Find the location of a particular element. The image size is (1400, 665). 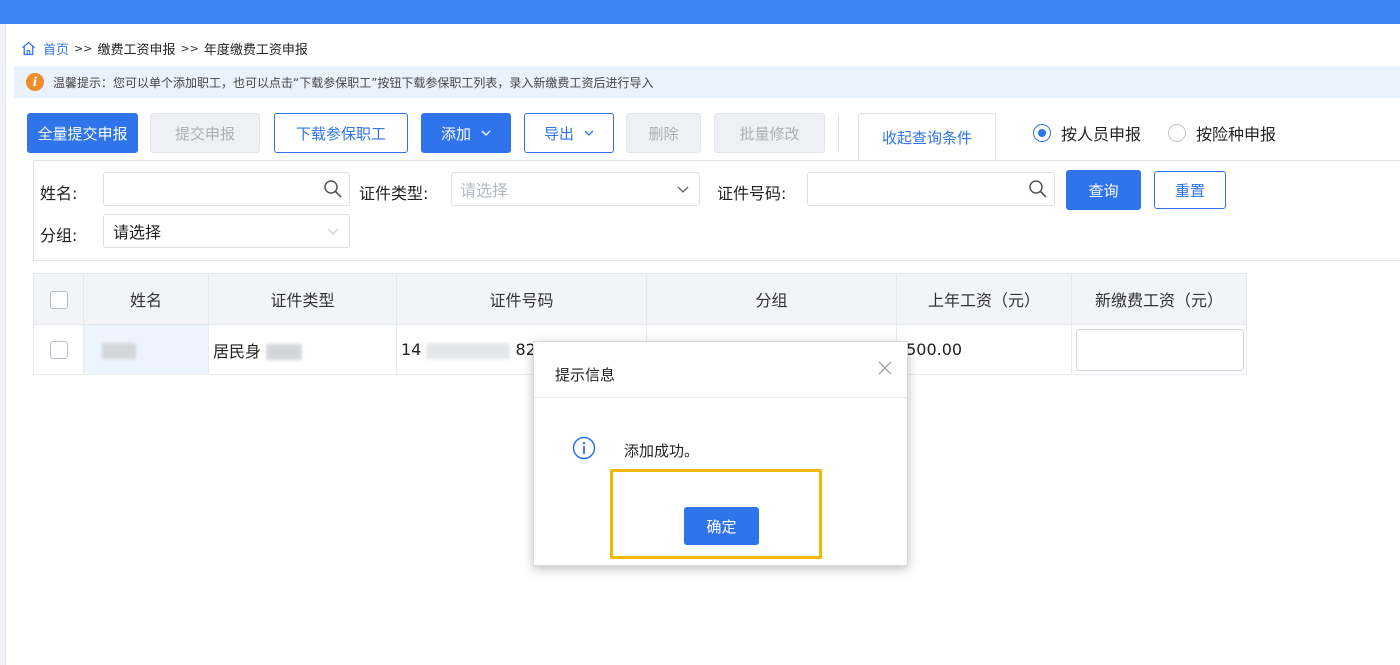

export-button: 导出 is located at coordinates (569, 133).